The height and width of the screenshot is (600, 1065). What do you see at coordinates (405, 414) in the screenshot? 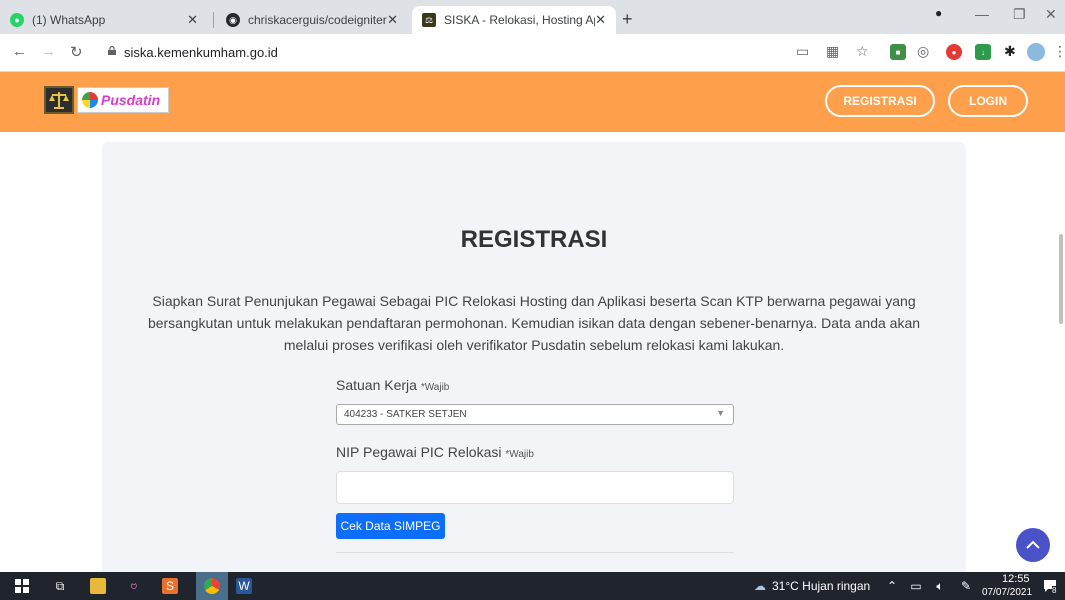
I see `satker-selected-value: 404233 - SATKER SETJEN` at bounding box center [405, 414].